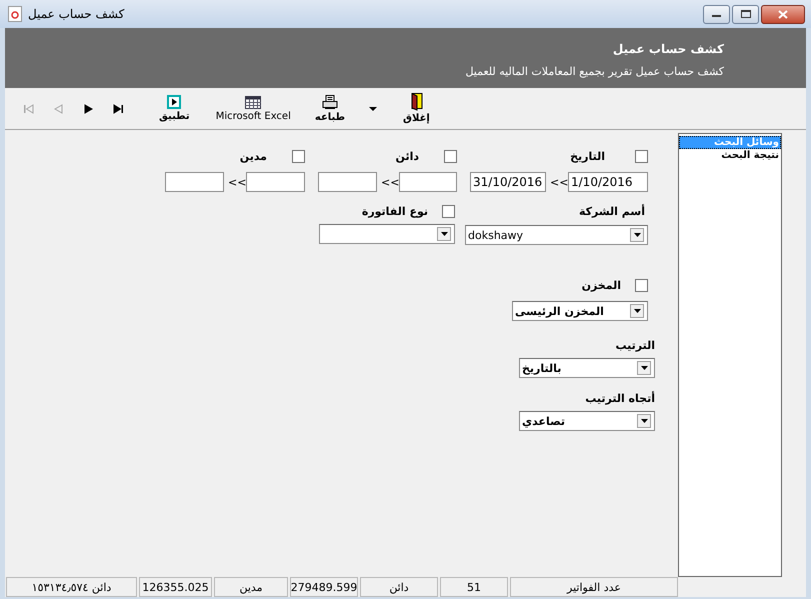 The width and height of the screenshot is (811, 599). I want to click on app-icon, so click(15, 14).